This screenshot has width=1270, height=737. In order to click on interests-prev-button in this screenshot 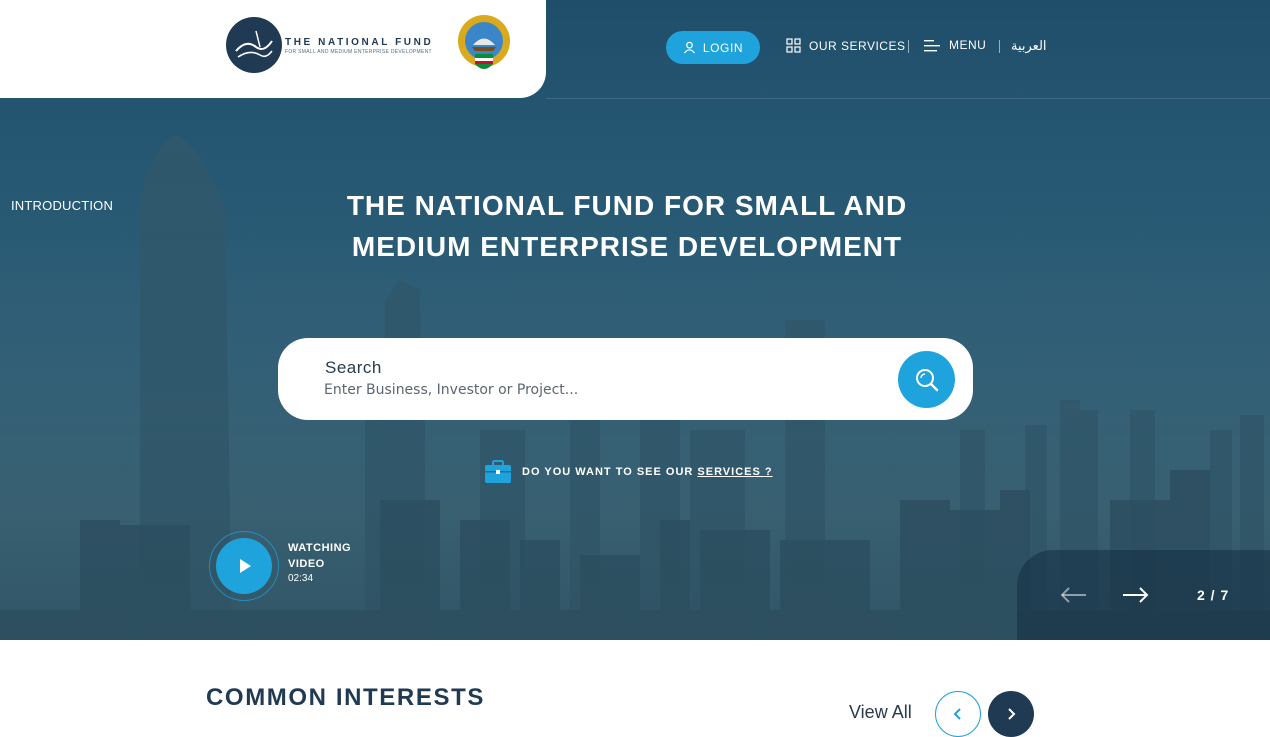, I will do `click(958, 714)`.